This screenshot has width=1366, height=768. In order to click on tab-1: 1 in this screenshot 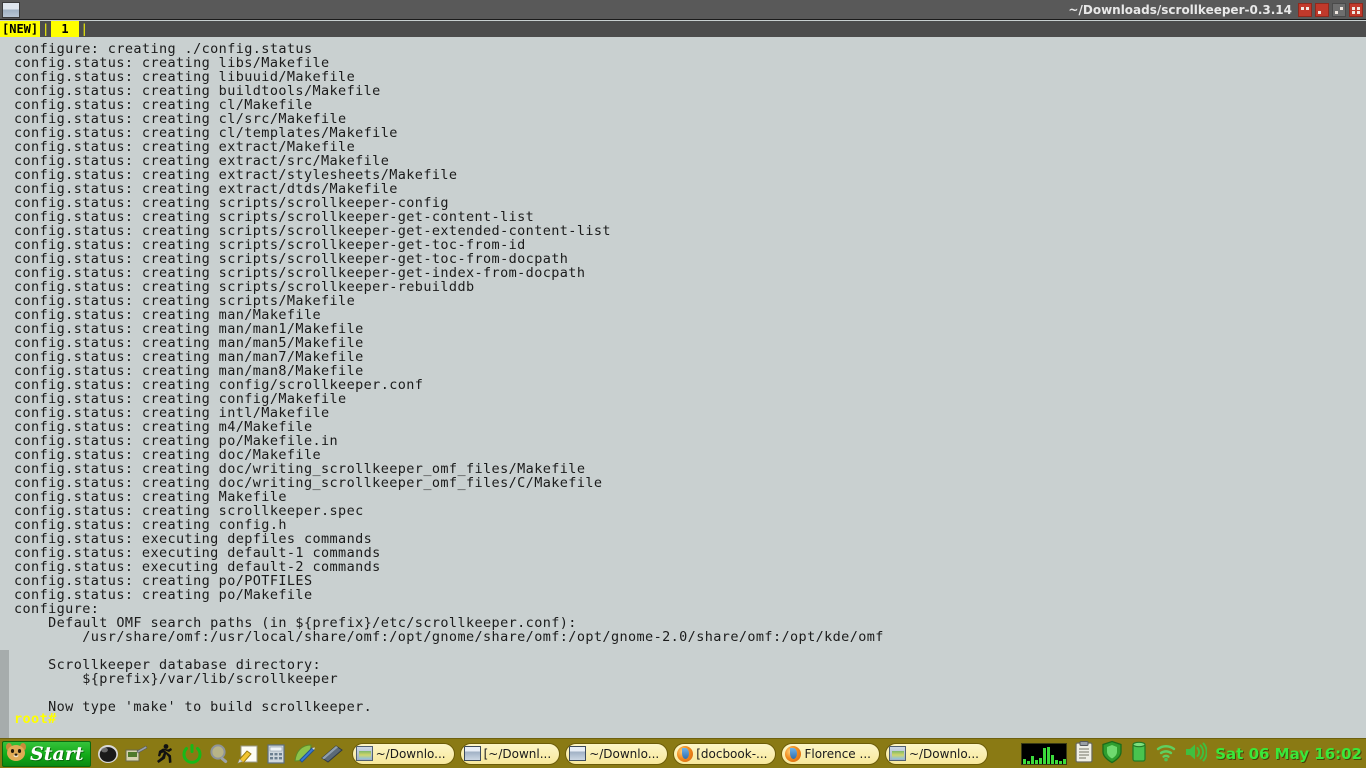, I will do `click(65, 29)`.